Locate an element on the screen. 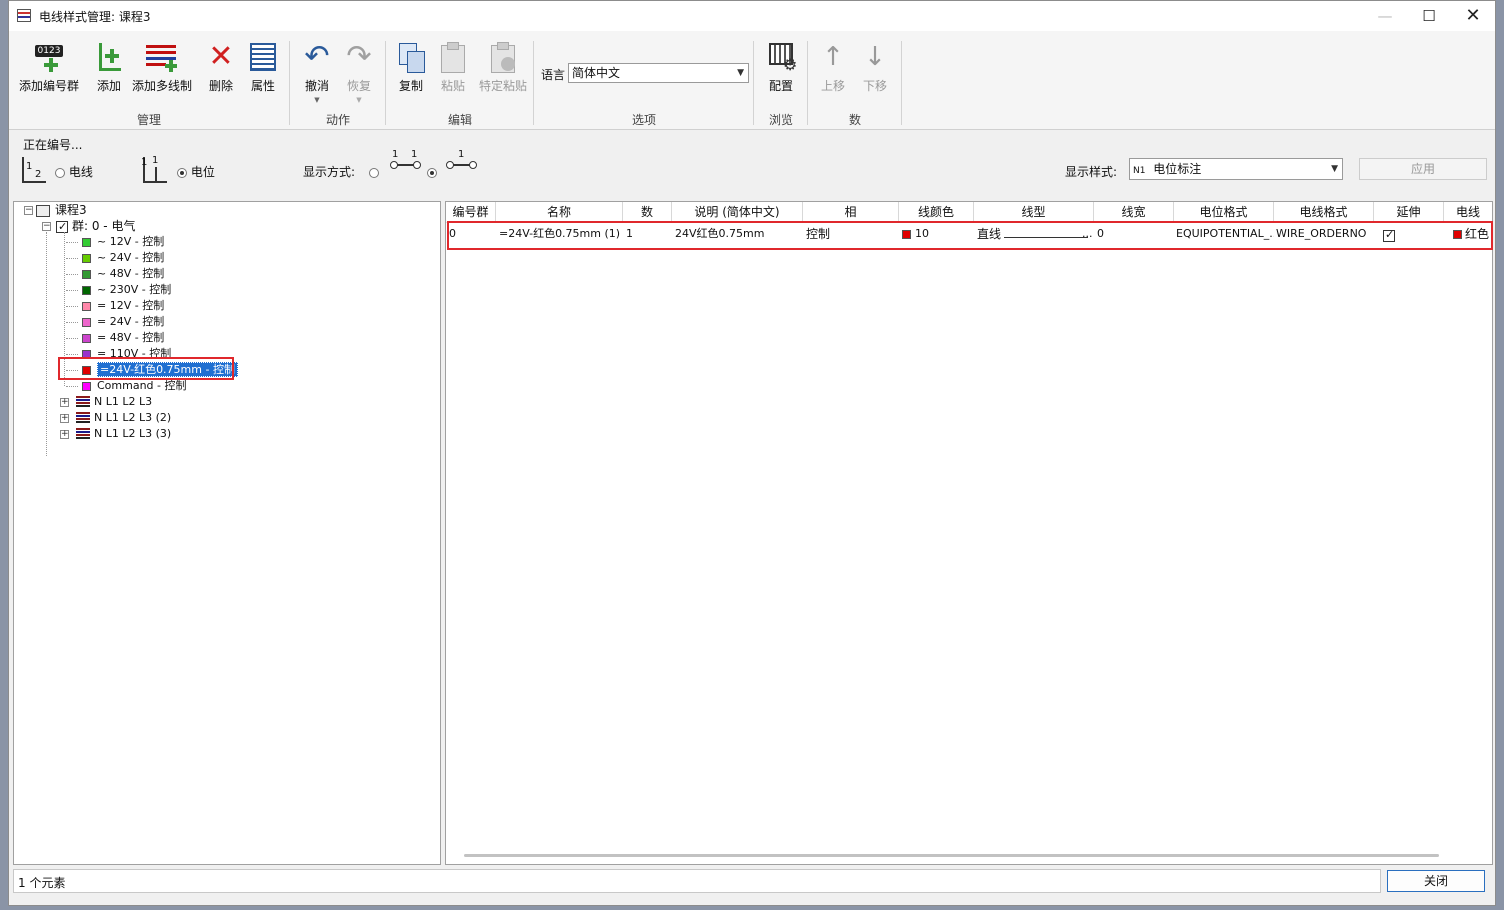  radio-potential: 电位 is located at coordinates (196, 171).